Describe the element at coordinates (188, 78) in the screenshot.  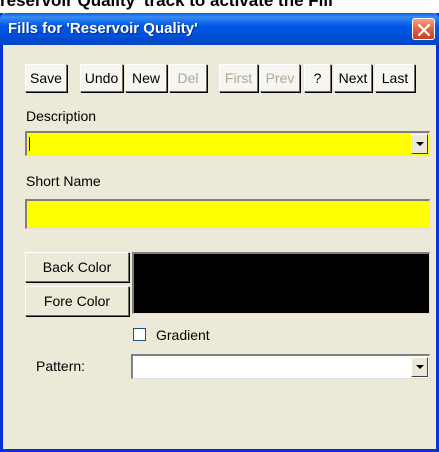
I see `delete-button: Del` at that location.